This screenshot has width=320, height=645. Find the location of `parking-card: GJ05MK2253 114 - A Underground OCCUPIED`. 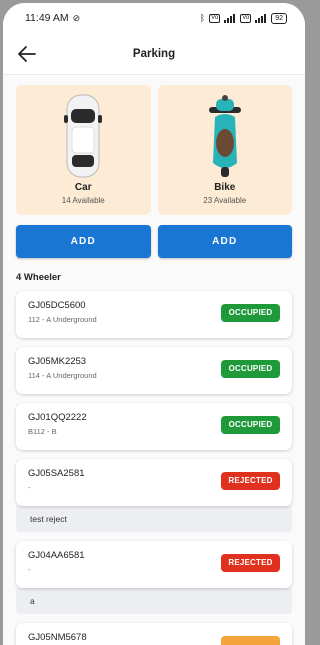

parking-card: GJ05MK2253 114 - A Underground OCCUPIED is located at coordinates (154, 370).